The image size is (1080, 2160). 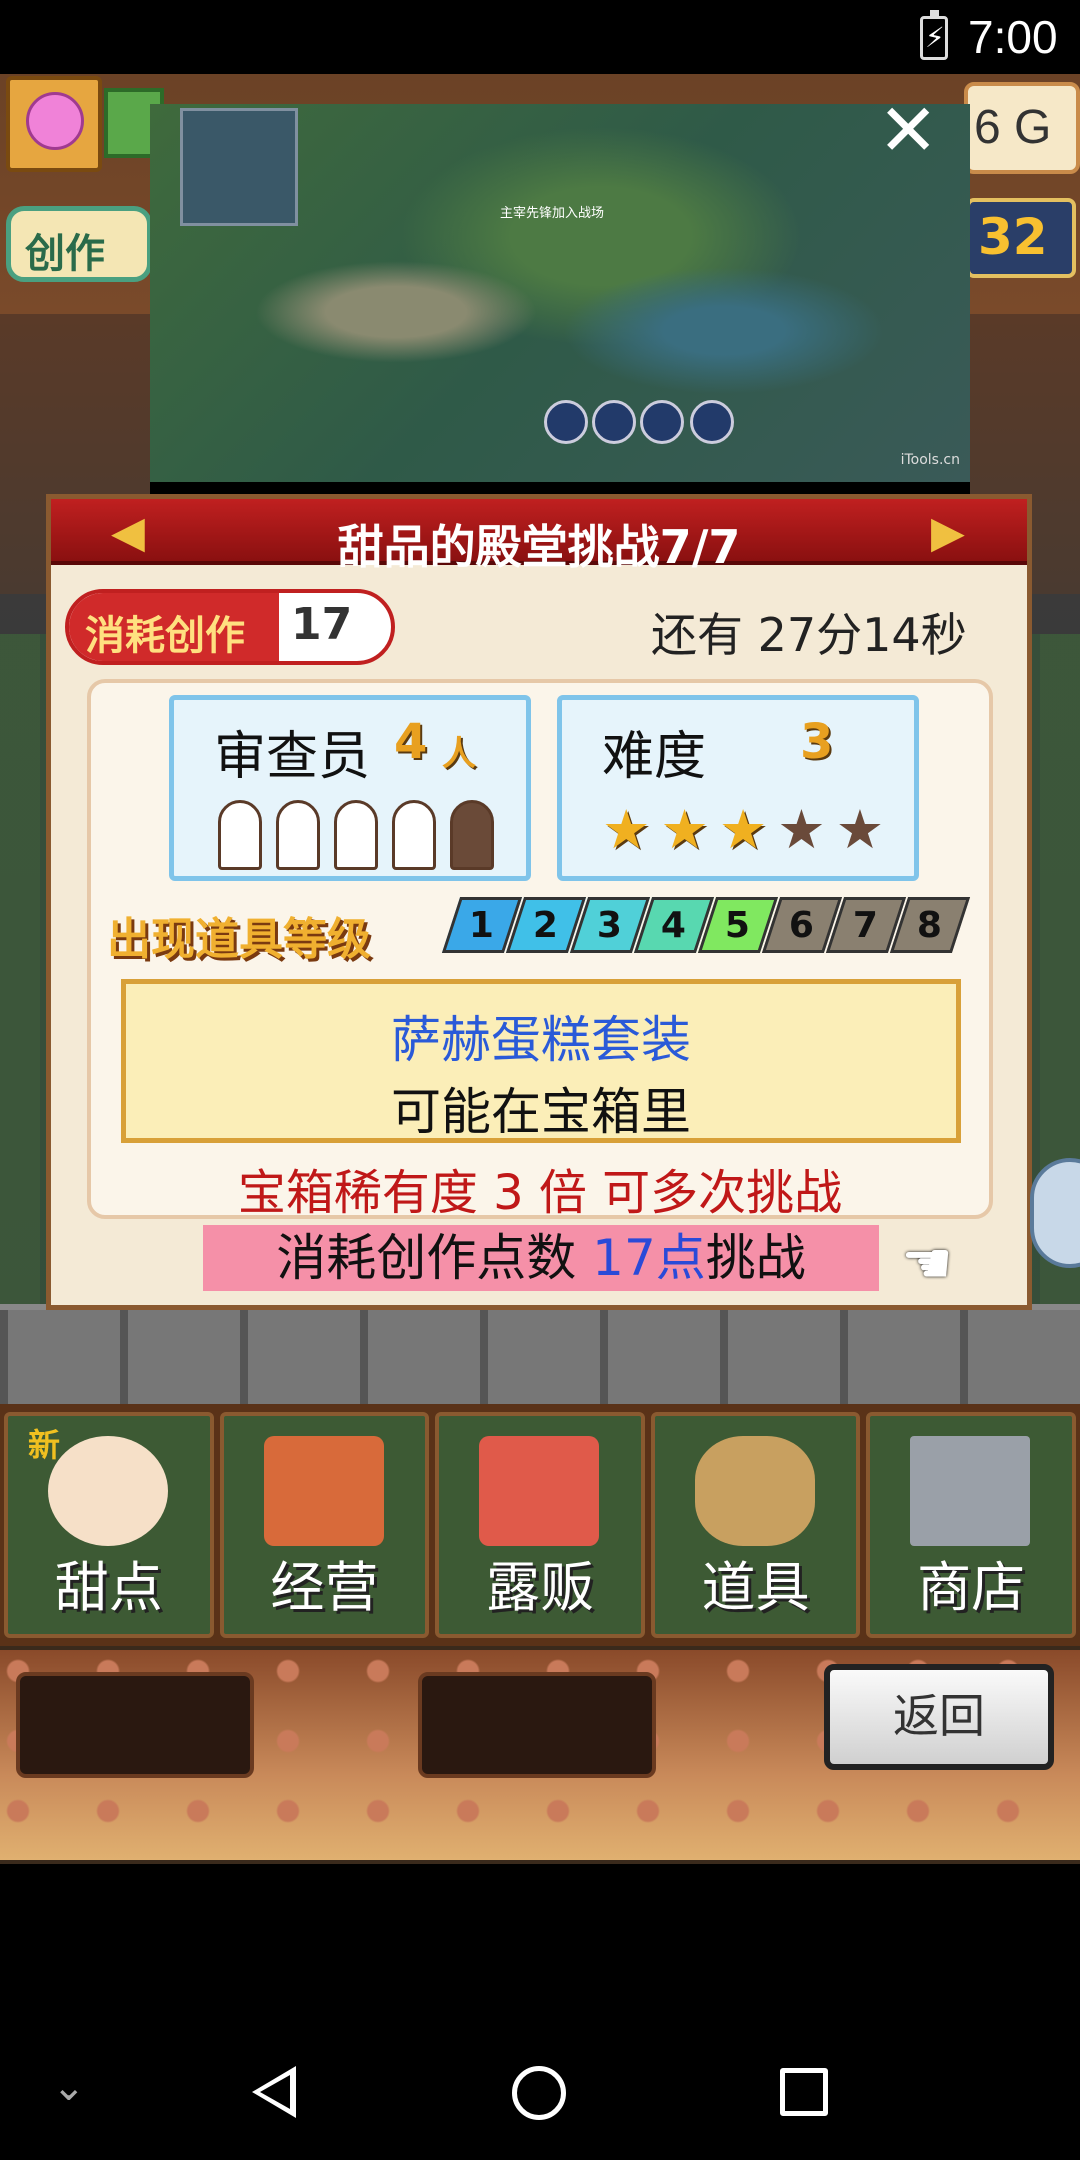 What do you see at coordinates (239, 167) in the screenshot?
I see `minimap` at bounding box center [239, 167].